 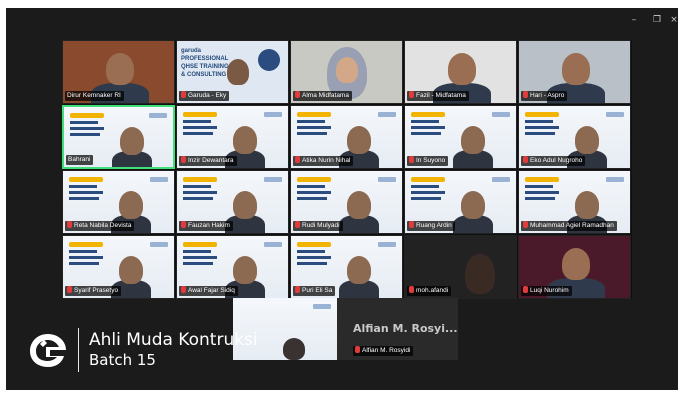 I want to click on participant-name: Syarif Prasetyo, so click(x=93, y=291).